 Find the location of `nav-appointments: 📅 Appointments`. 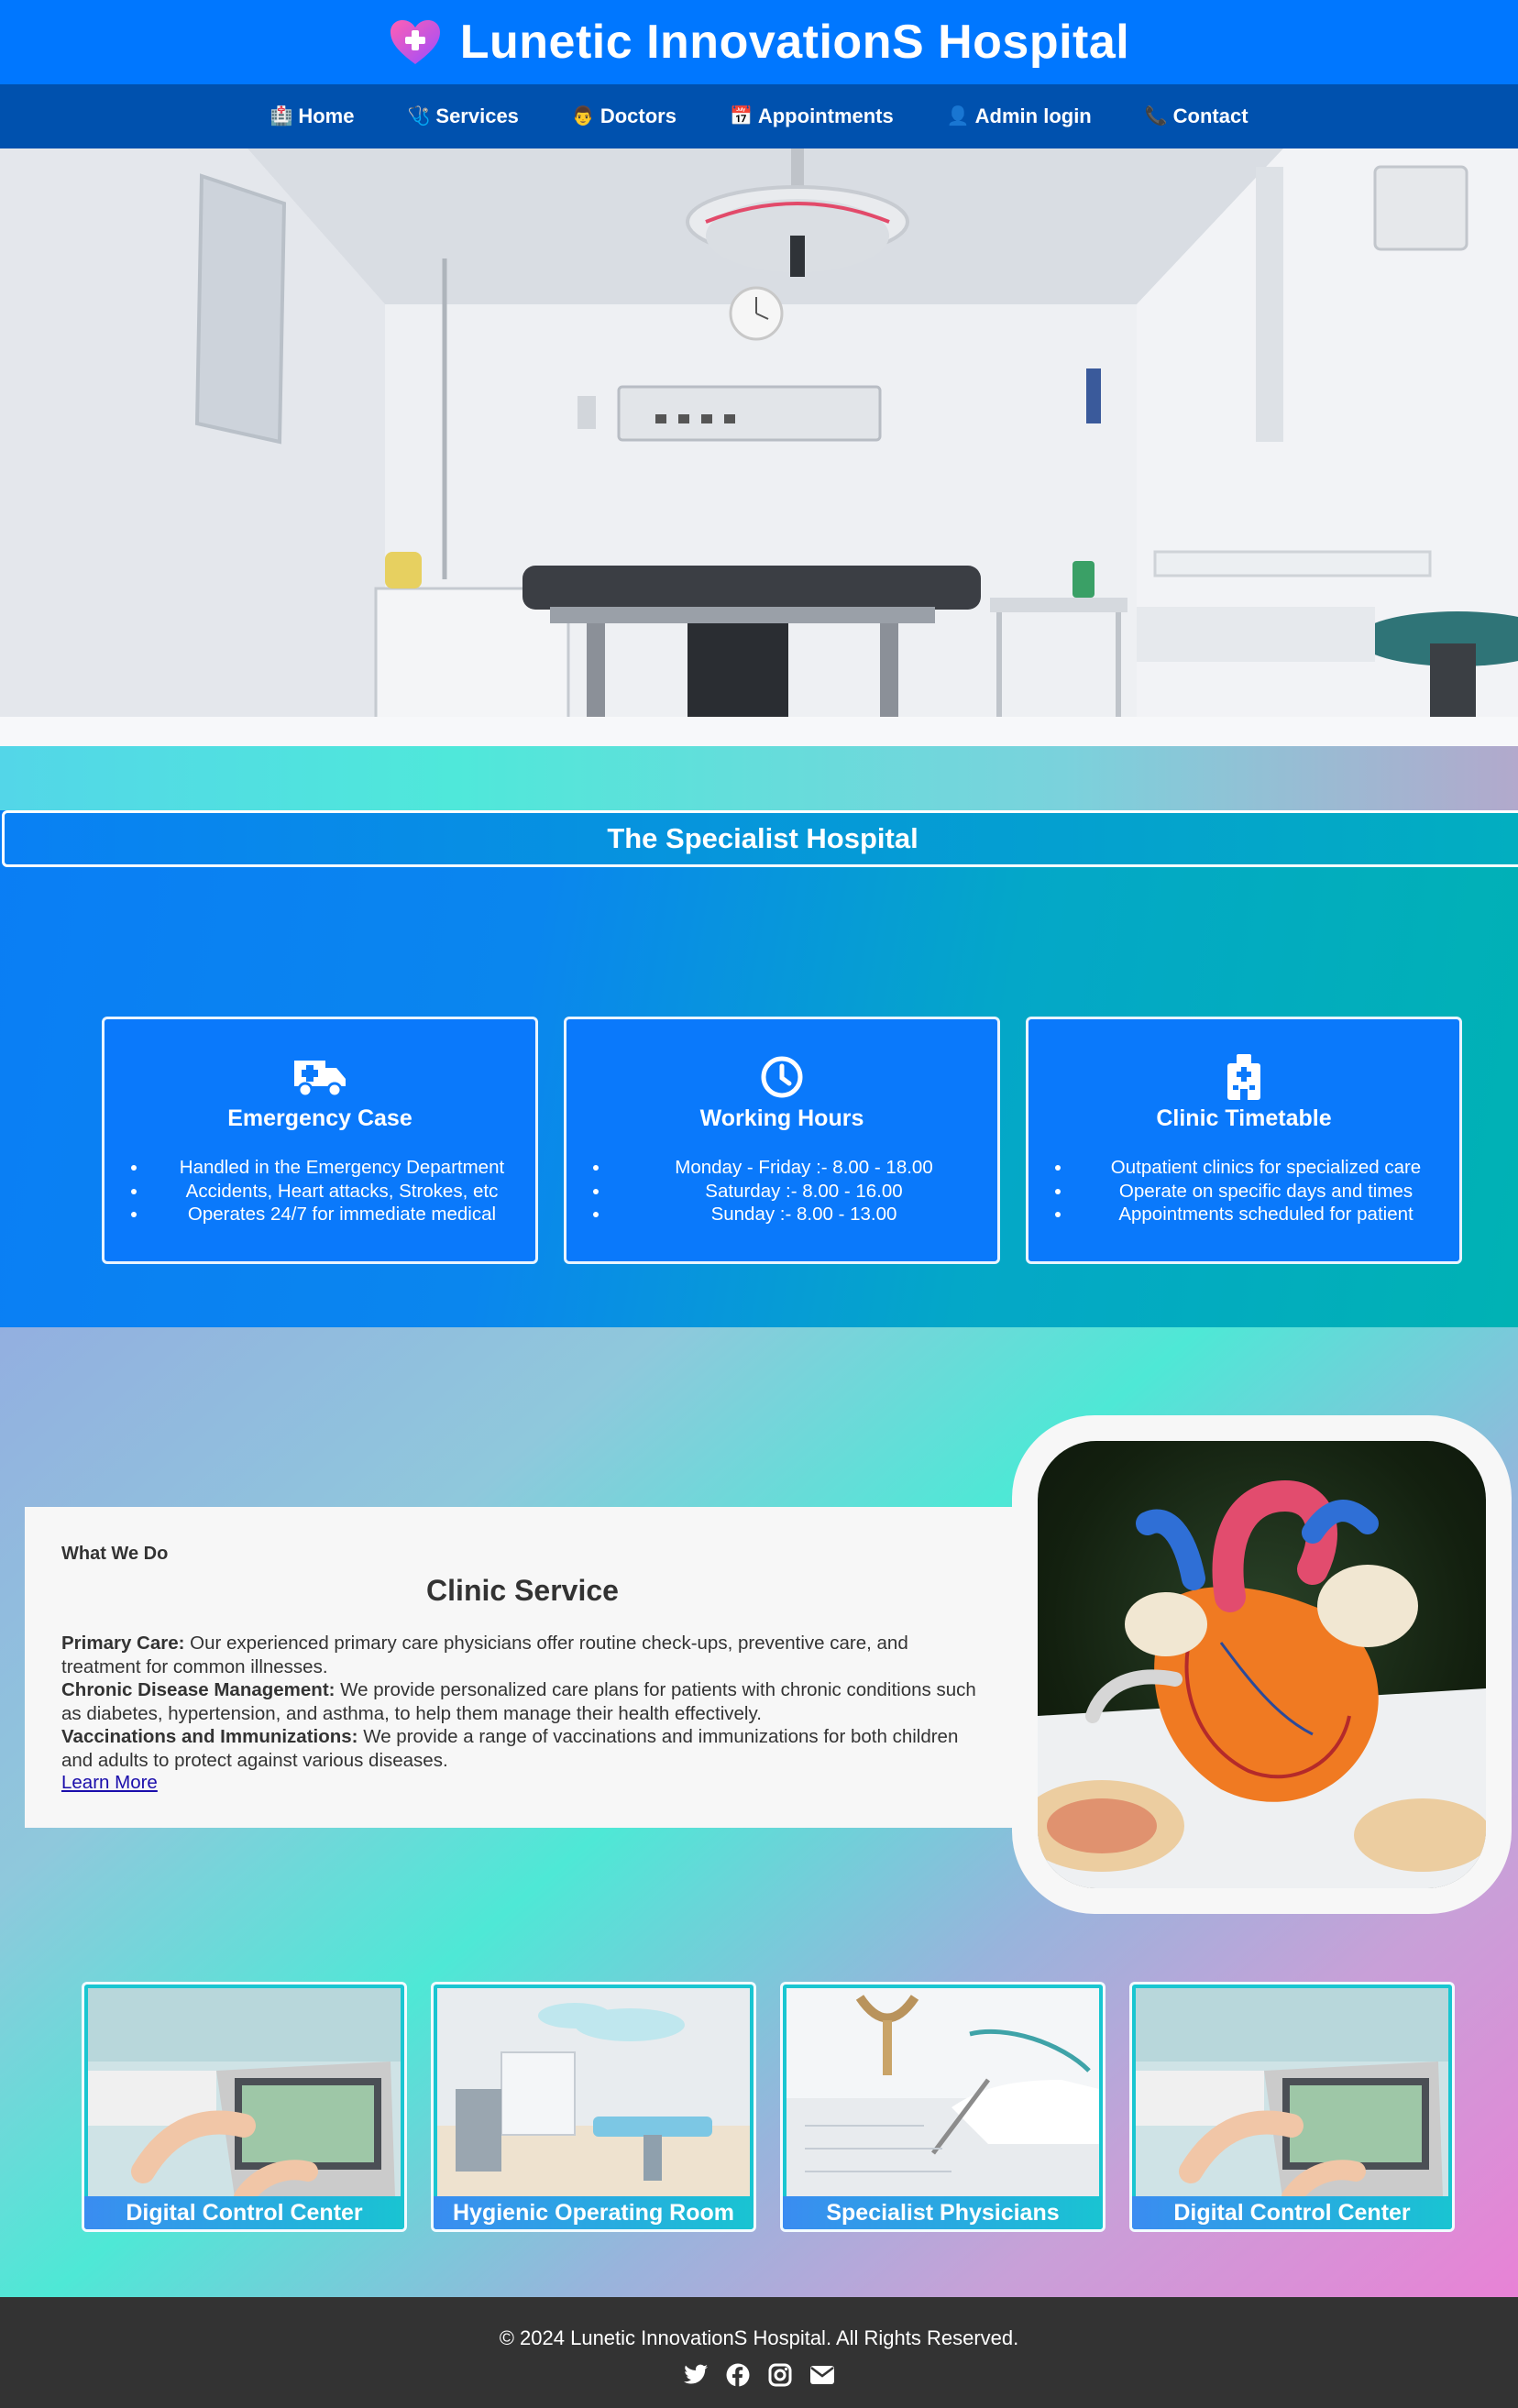

nav-appointments: 📅 Appointments is located at coordinates (812, 116).